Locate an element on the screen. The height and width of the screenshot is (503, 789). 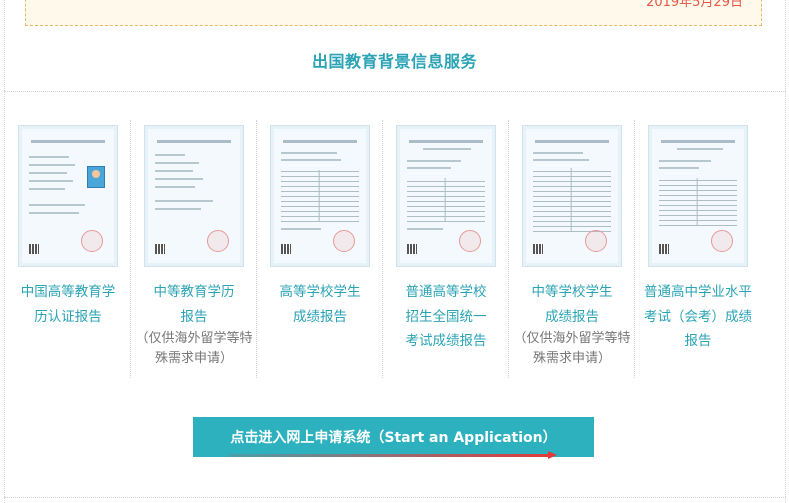
page-border-right is located at coordinates (785, 251).